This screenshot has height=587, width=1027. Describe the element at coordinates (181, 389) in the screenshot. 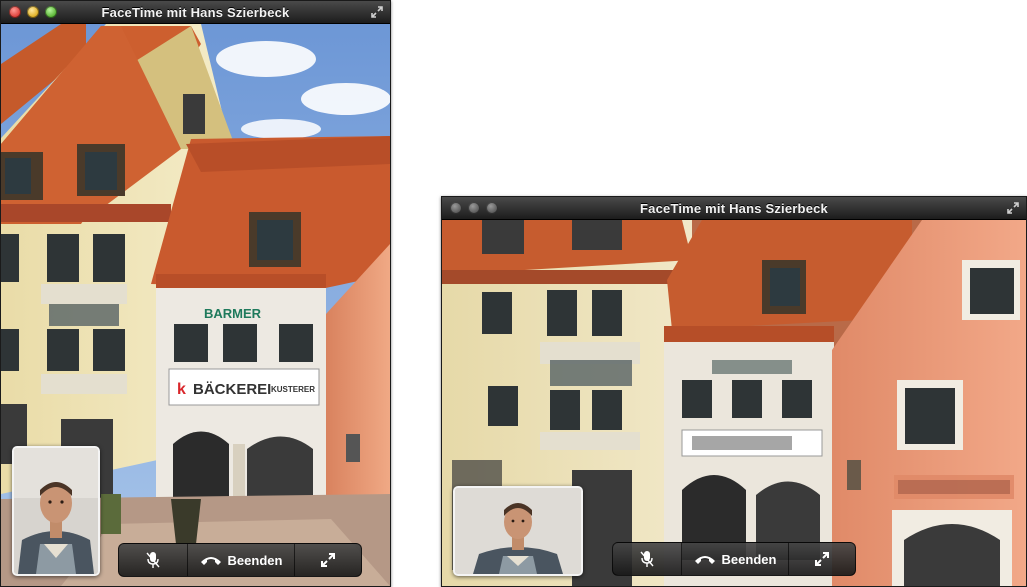

I see `svg-text: k` at that location.